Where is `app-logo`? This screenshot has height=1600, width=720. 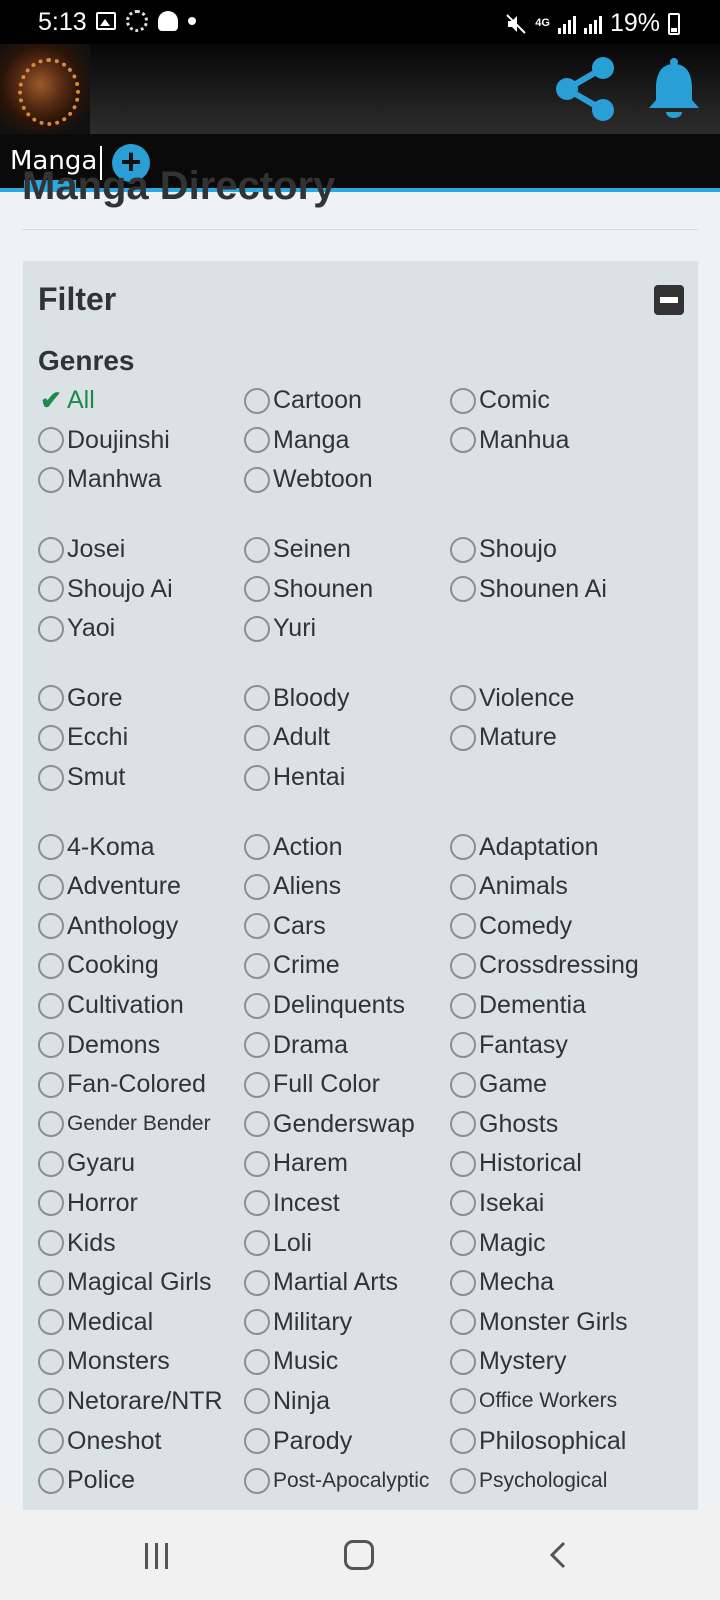
app-logo is located at coordinates (45, 89).